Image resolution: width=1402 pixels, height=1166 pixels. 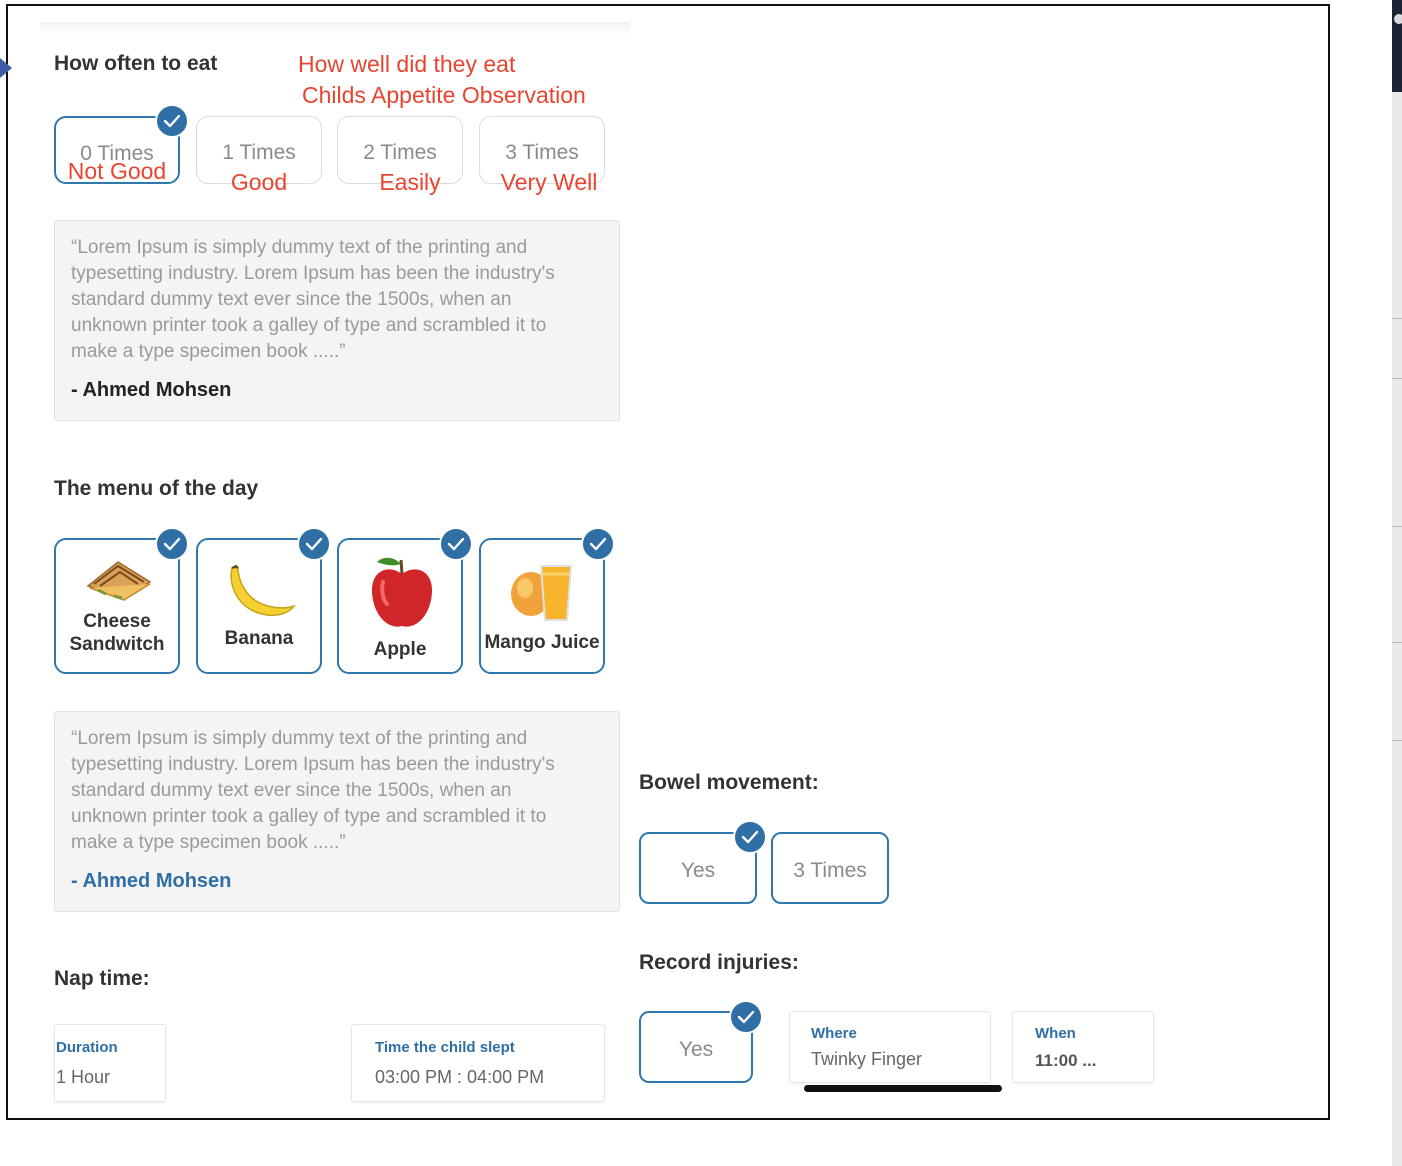 What do you see at coordinates (1398, 19) in the screenshot?
I see `strip-dot` at bounding box center [1398, 19].